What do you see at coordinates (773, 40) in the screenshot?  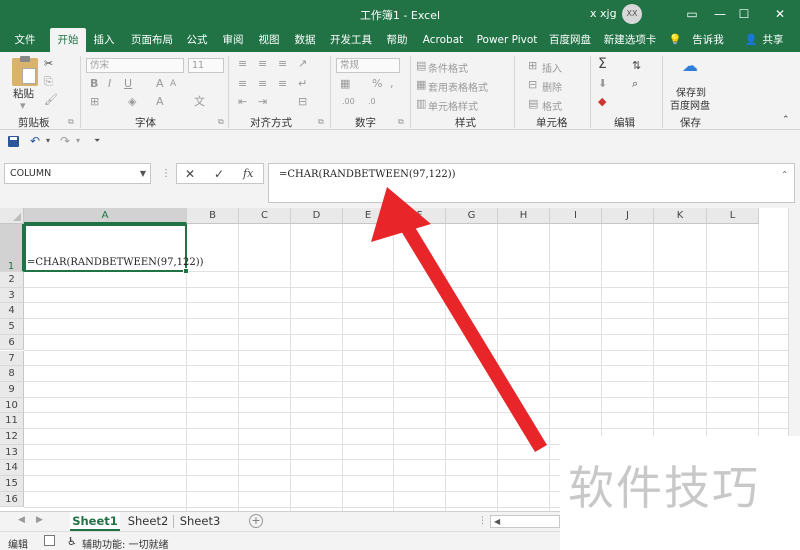 I see `share-button: 共享` at bounding box center [773, 40].